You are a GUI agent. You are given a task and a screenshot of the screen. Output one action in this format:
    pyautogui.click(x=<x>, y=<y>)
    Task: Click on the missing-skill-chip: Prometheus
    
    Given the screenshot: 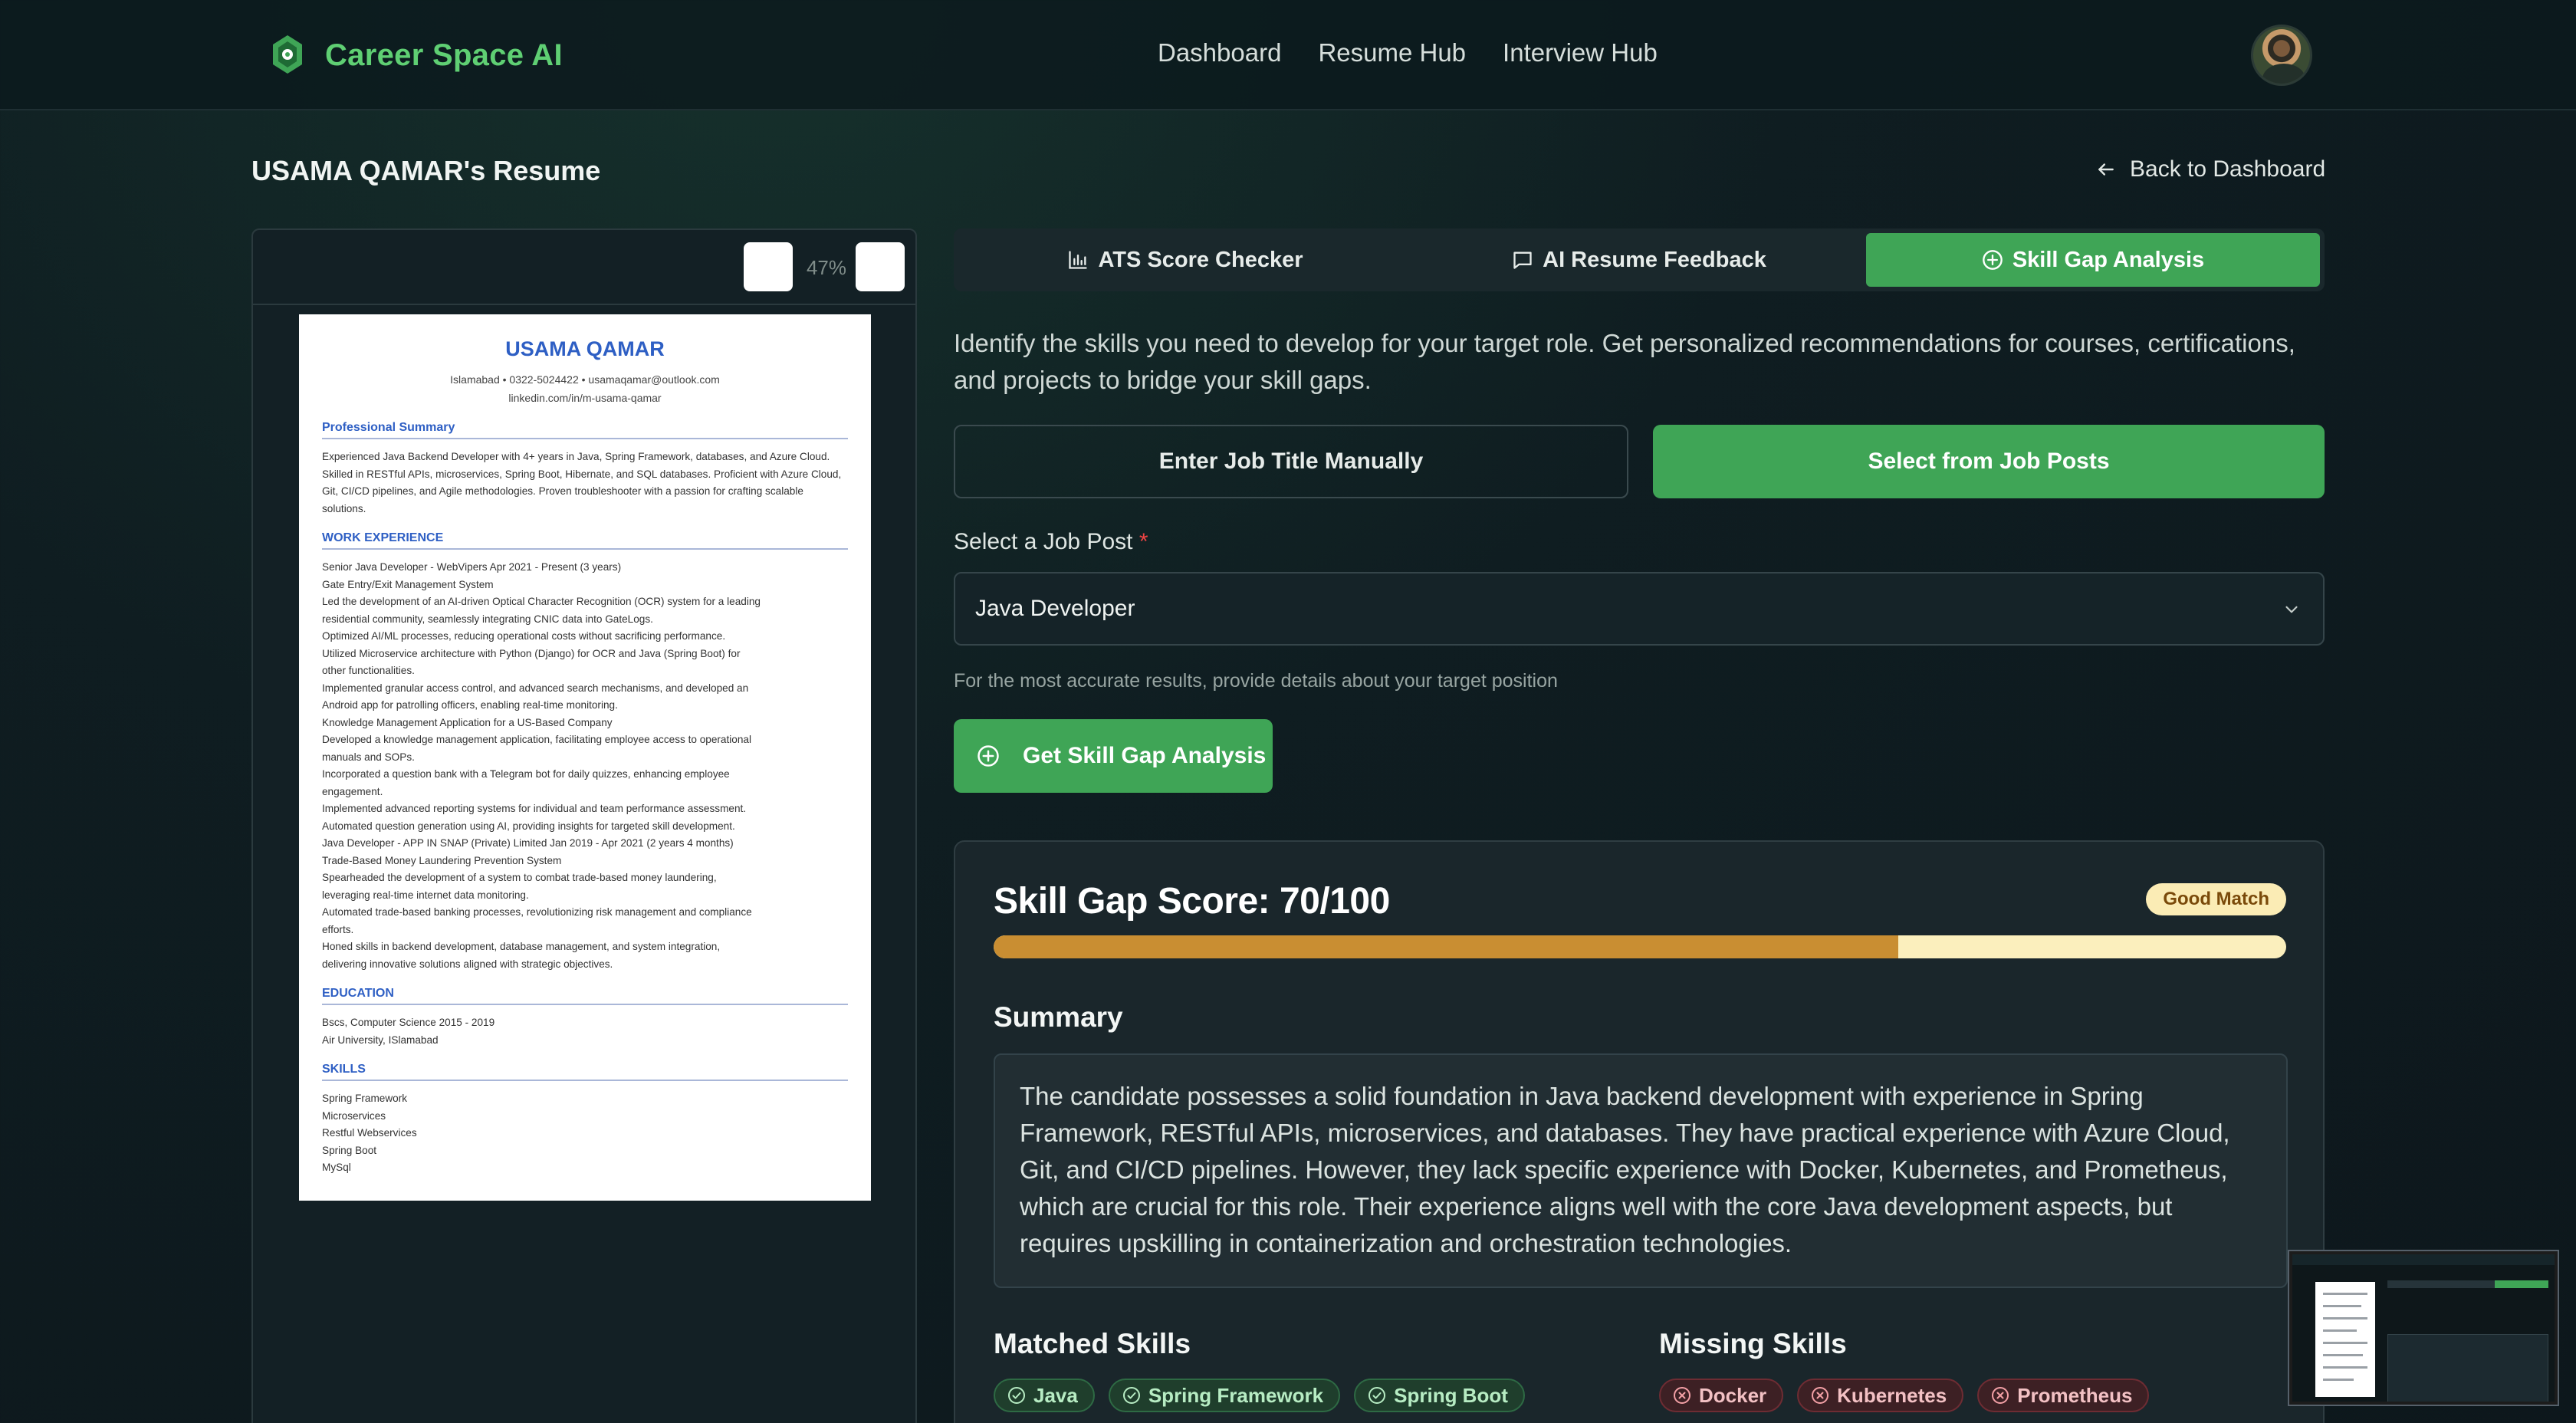 What is the action you would take?
    pyautogui.click(x=2064, y=1395)
    